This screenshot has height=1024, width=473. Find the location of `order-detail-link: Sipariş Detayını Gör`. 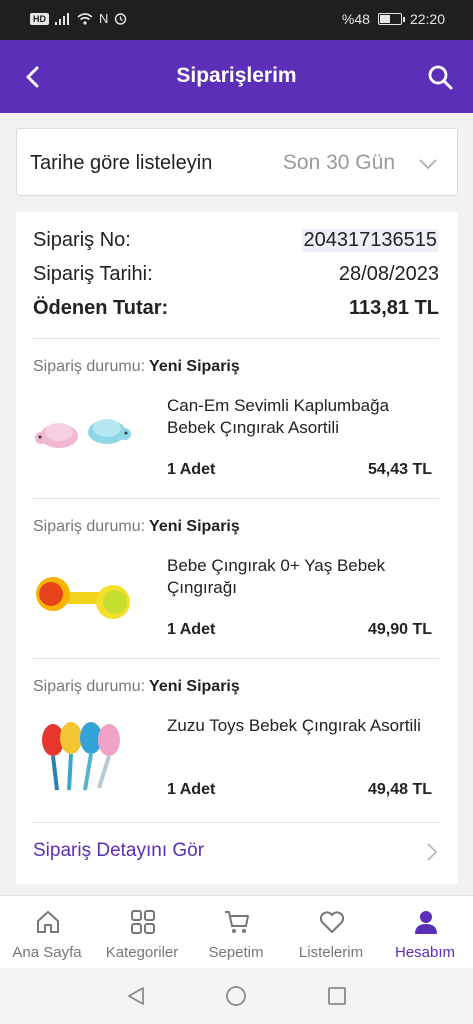

order-detail-link: Sipariş Detayını Gör is located at coordinates (236, 853).